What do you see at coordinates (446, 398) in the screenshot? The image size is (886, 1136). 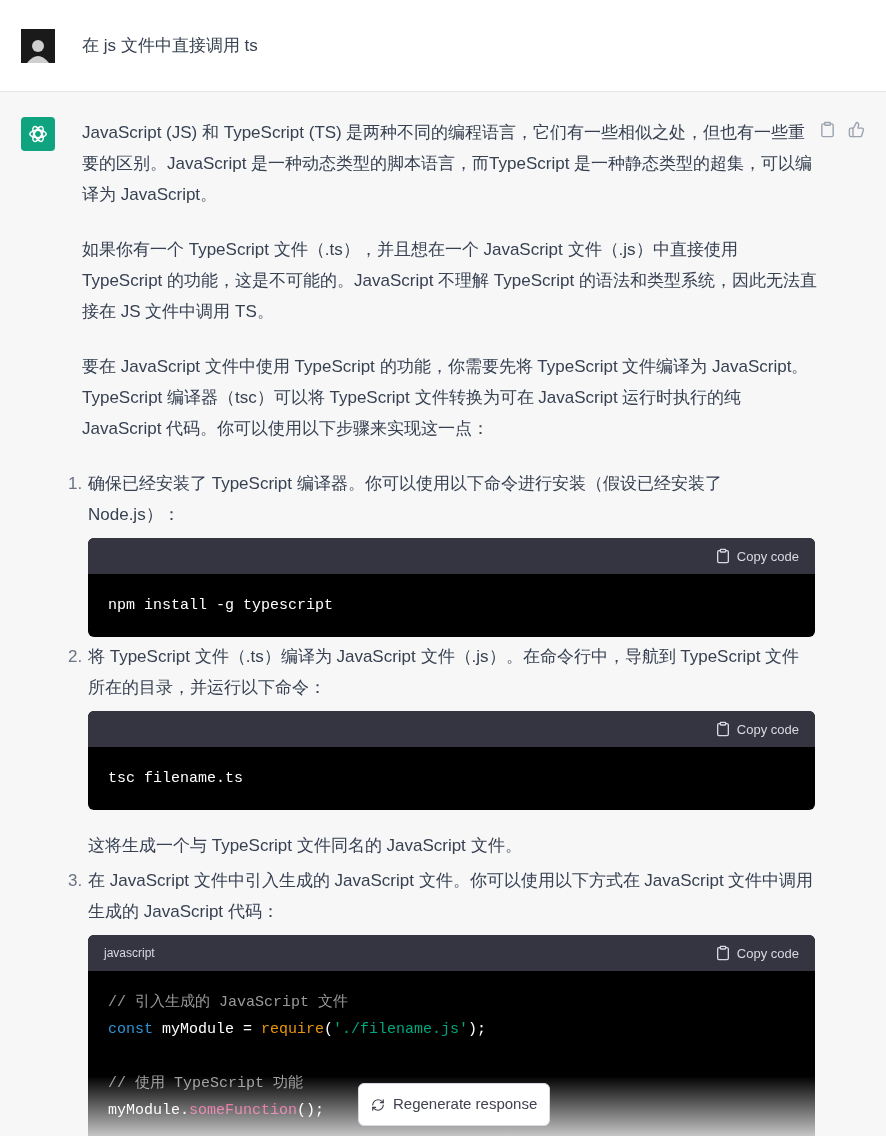 I see `answer-paragraph: 要在 JavaScript 文件中使用 TypeScript 的功能，你需要先将 TypeScript 文件编译为 JavaScript。TypeScript 编译器（tsc）可以将 TypeScript 文件转换为可在 JavaScript 运行时执行的纯 JavaScript 代码。你可以使用以下步骤来实现这一点：` at bounding box center [446, 398].